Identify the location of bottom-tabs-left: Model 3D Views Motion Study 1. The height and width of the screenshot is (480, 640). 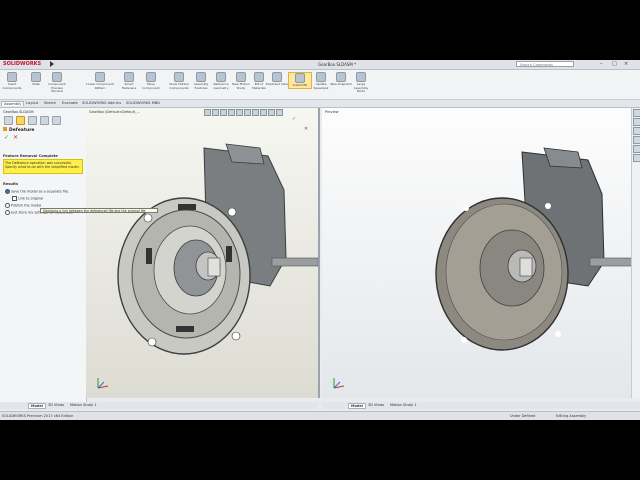
(159, 405).